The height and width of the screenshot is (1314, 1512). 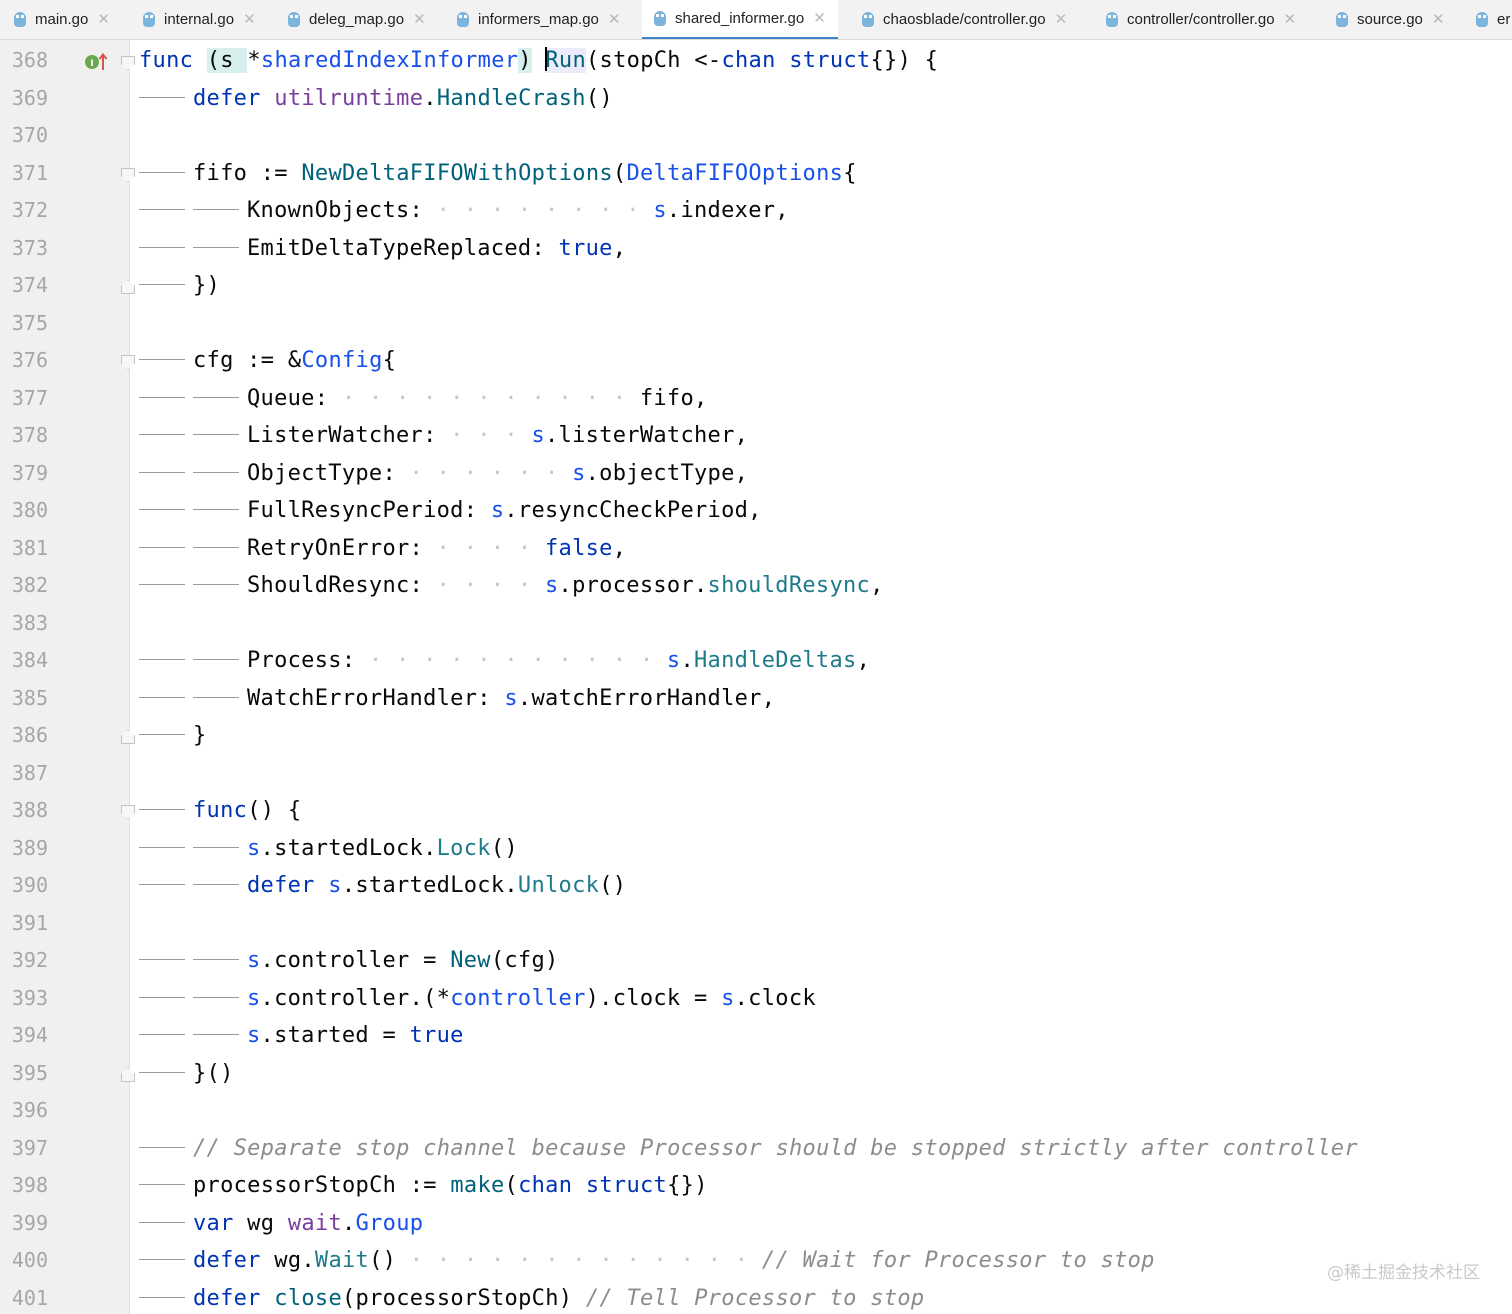 What do you see at coordinates (756, 286) in the screenshot?
I see `code-line: 374 })` at bounding box center [756, 286].